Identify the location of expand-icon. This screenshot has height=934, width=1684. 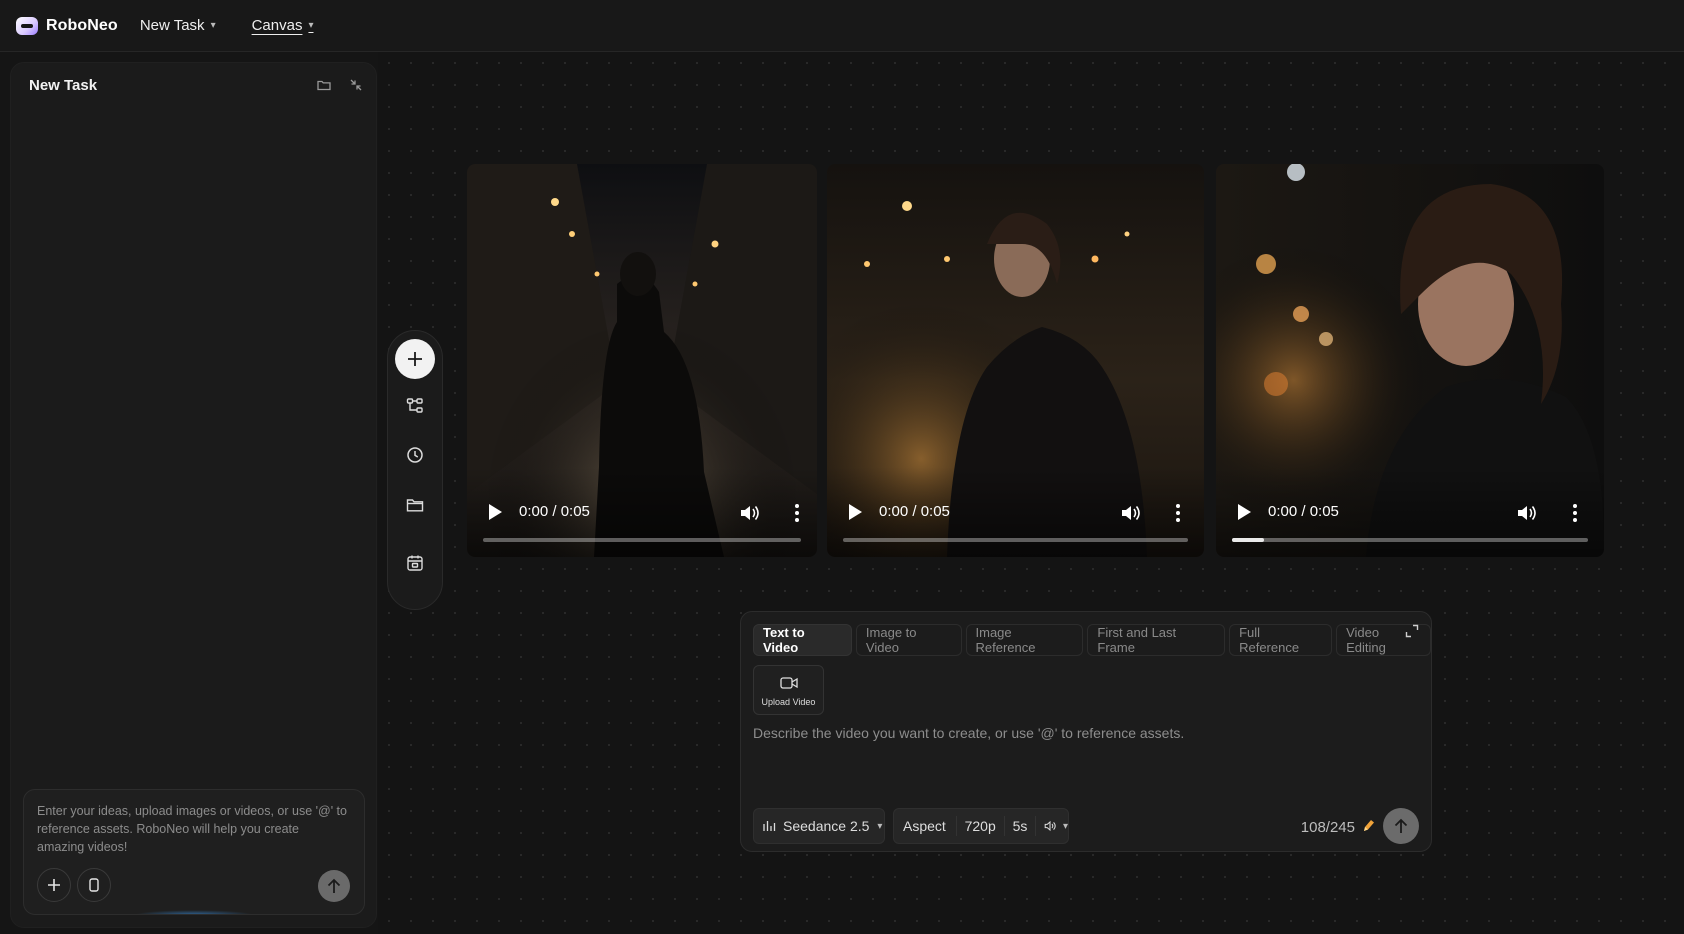
(1412, 631).